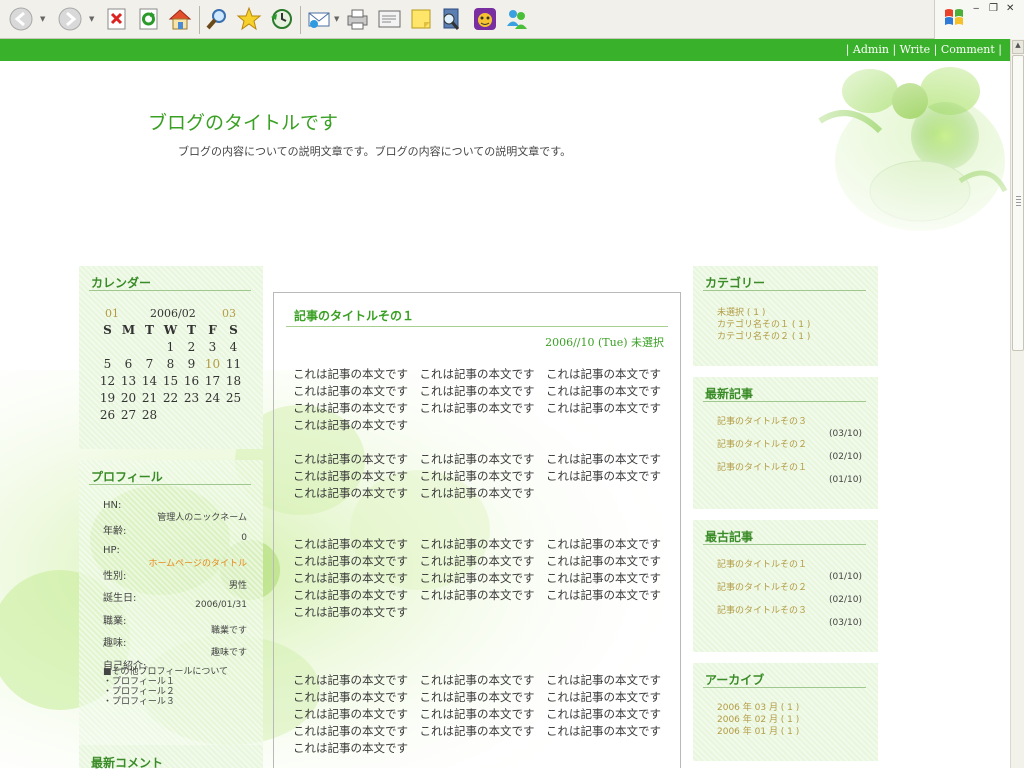 Image resolution: width=1024 pixels, height=771 pixels. I want to click on calendar-day: 27, so click(128, 415).